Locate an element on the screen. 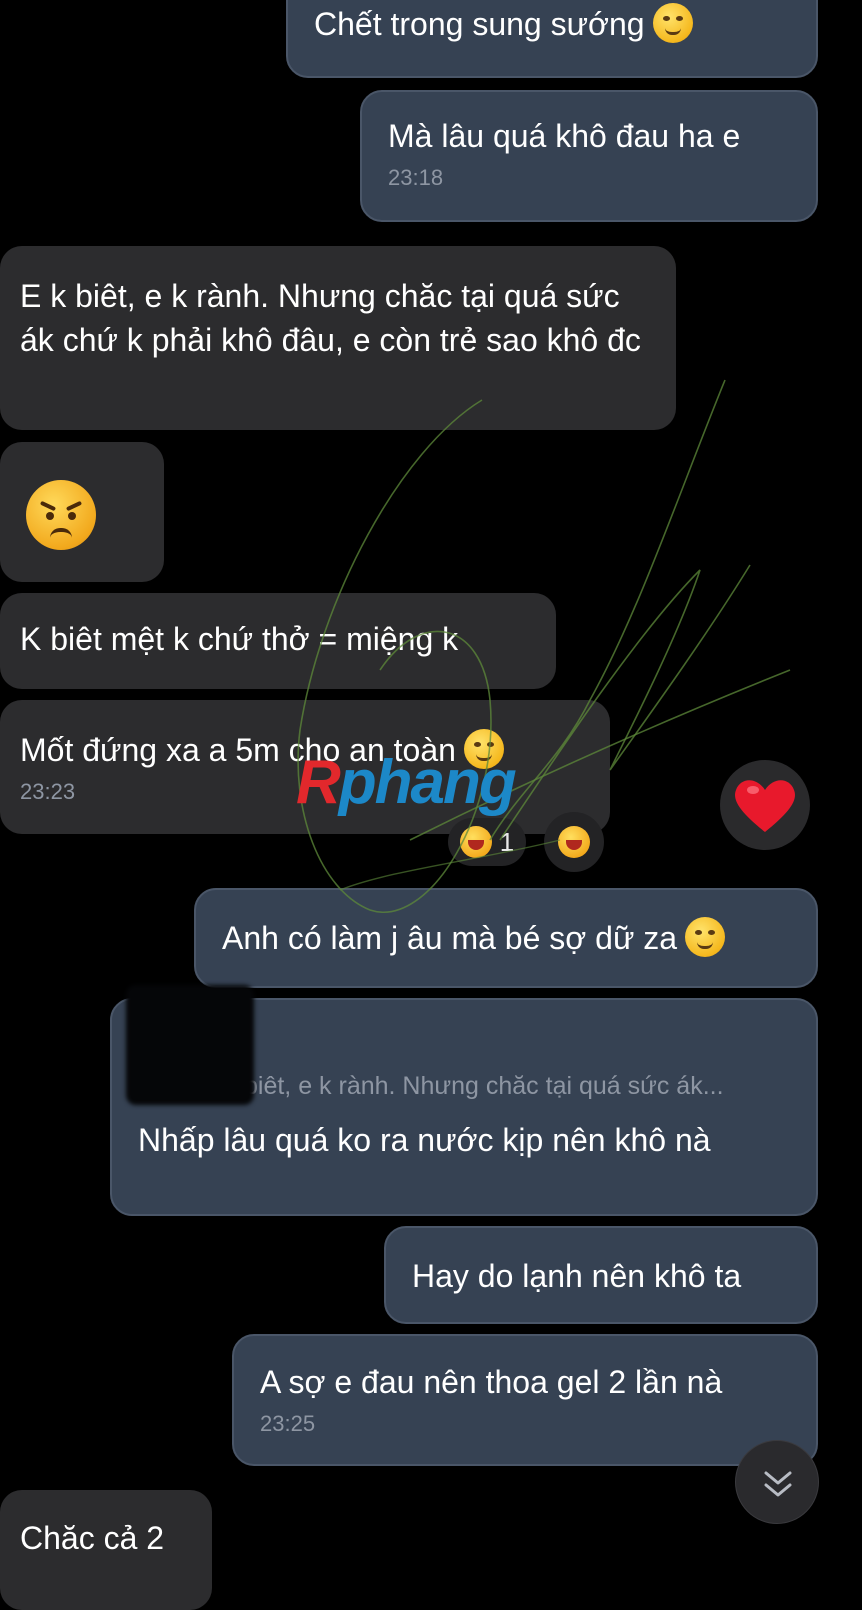  scroll-to-bottom-button is located at coordinates (777, 1482).